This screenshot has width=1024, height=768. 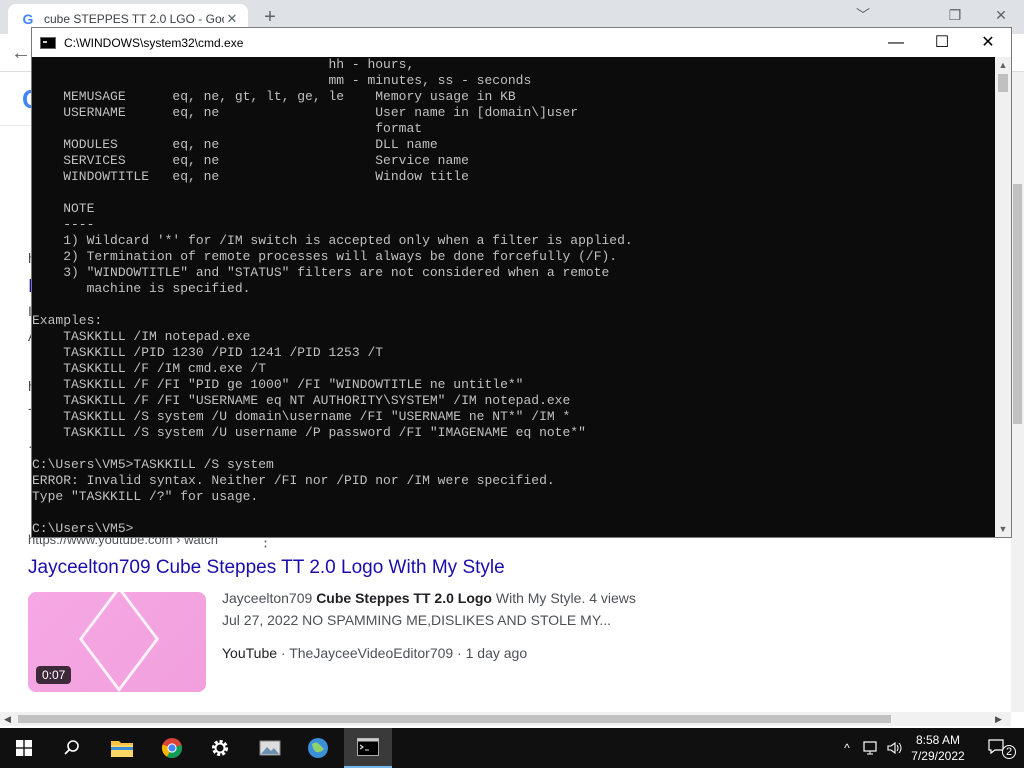 I want to click on windows-logo-icon, so click(x=24, y=748).